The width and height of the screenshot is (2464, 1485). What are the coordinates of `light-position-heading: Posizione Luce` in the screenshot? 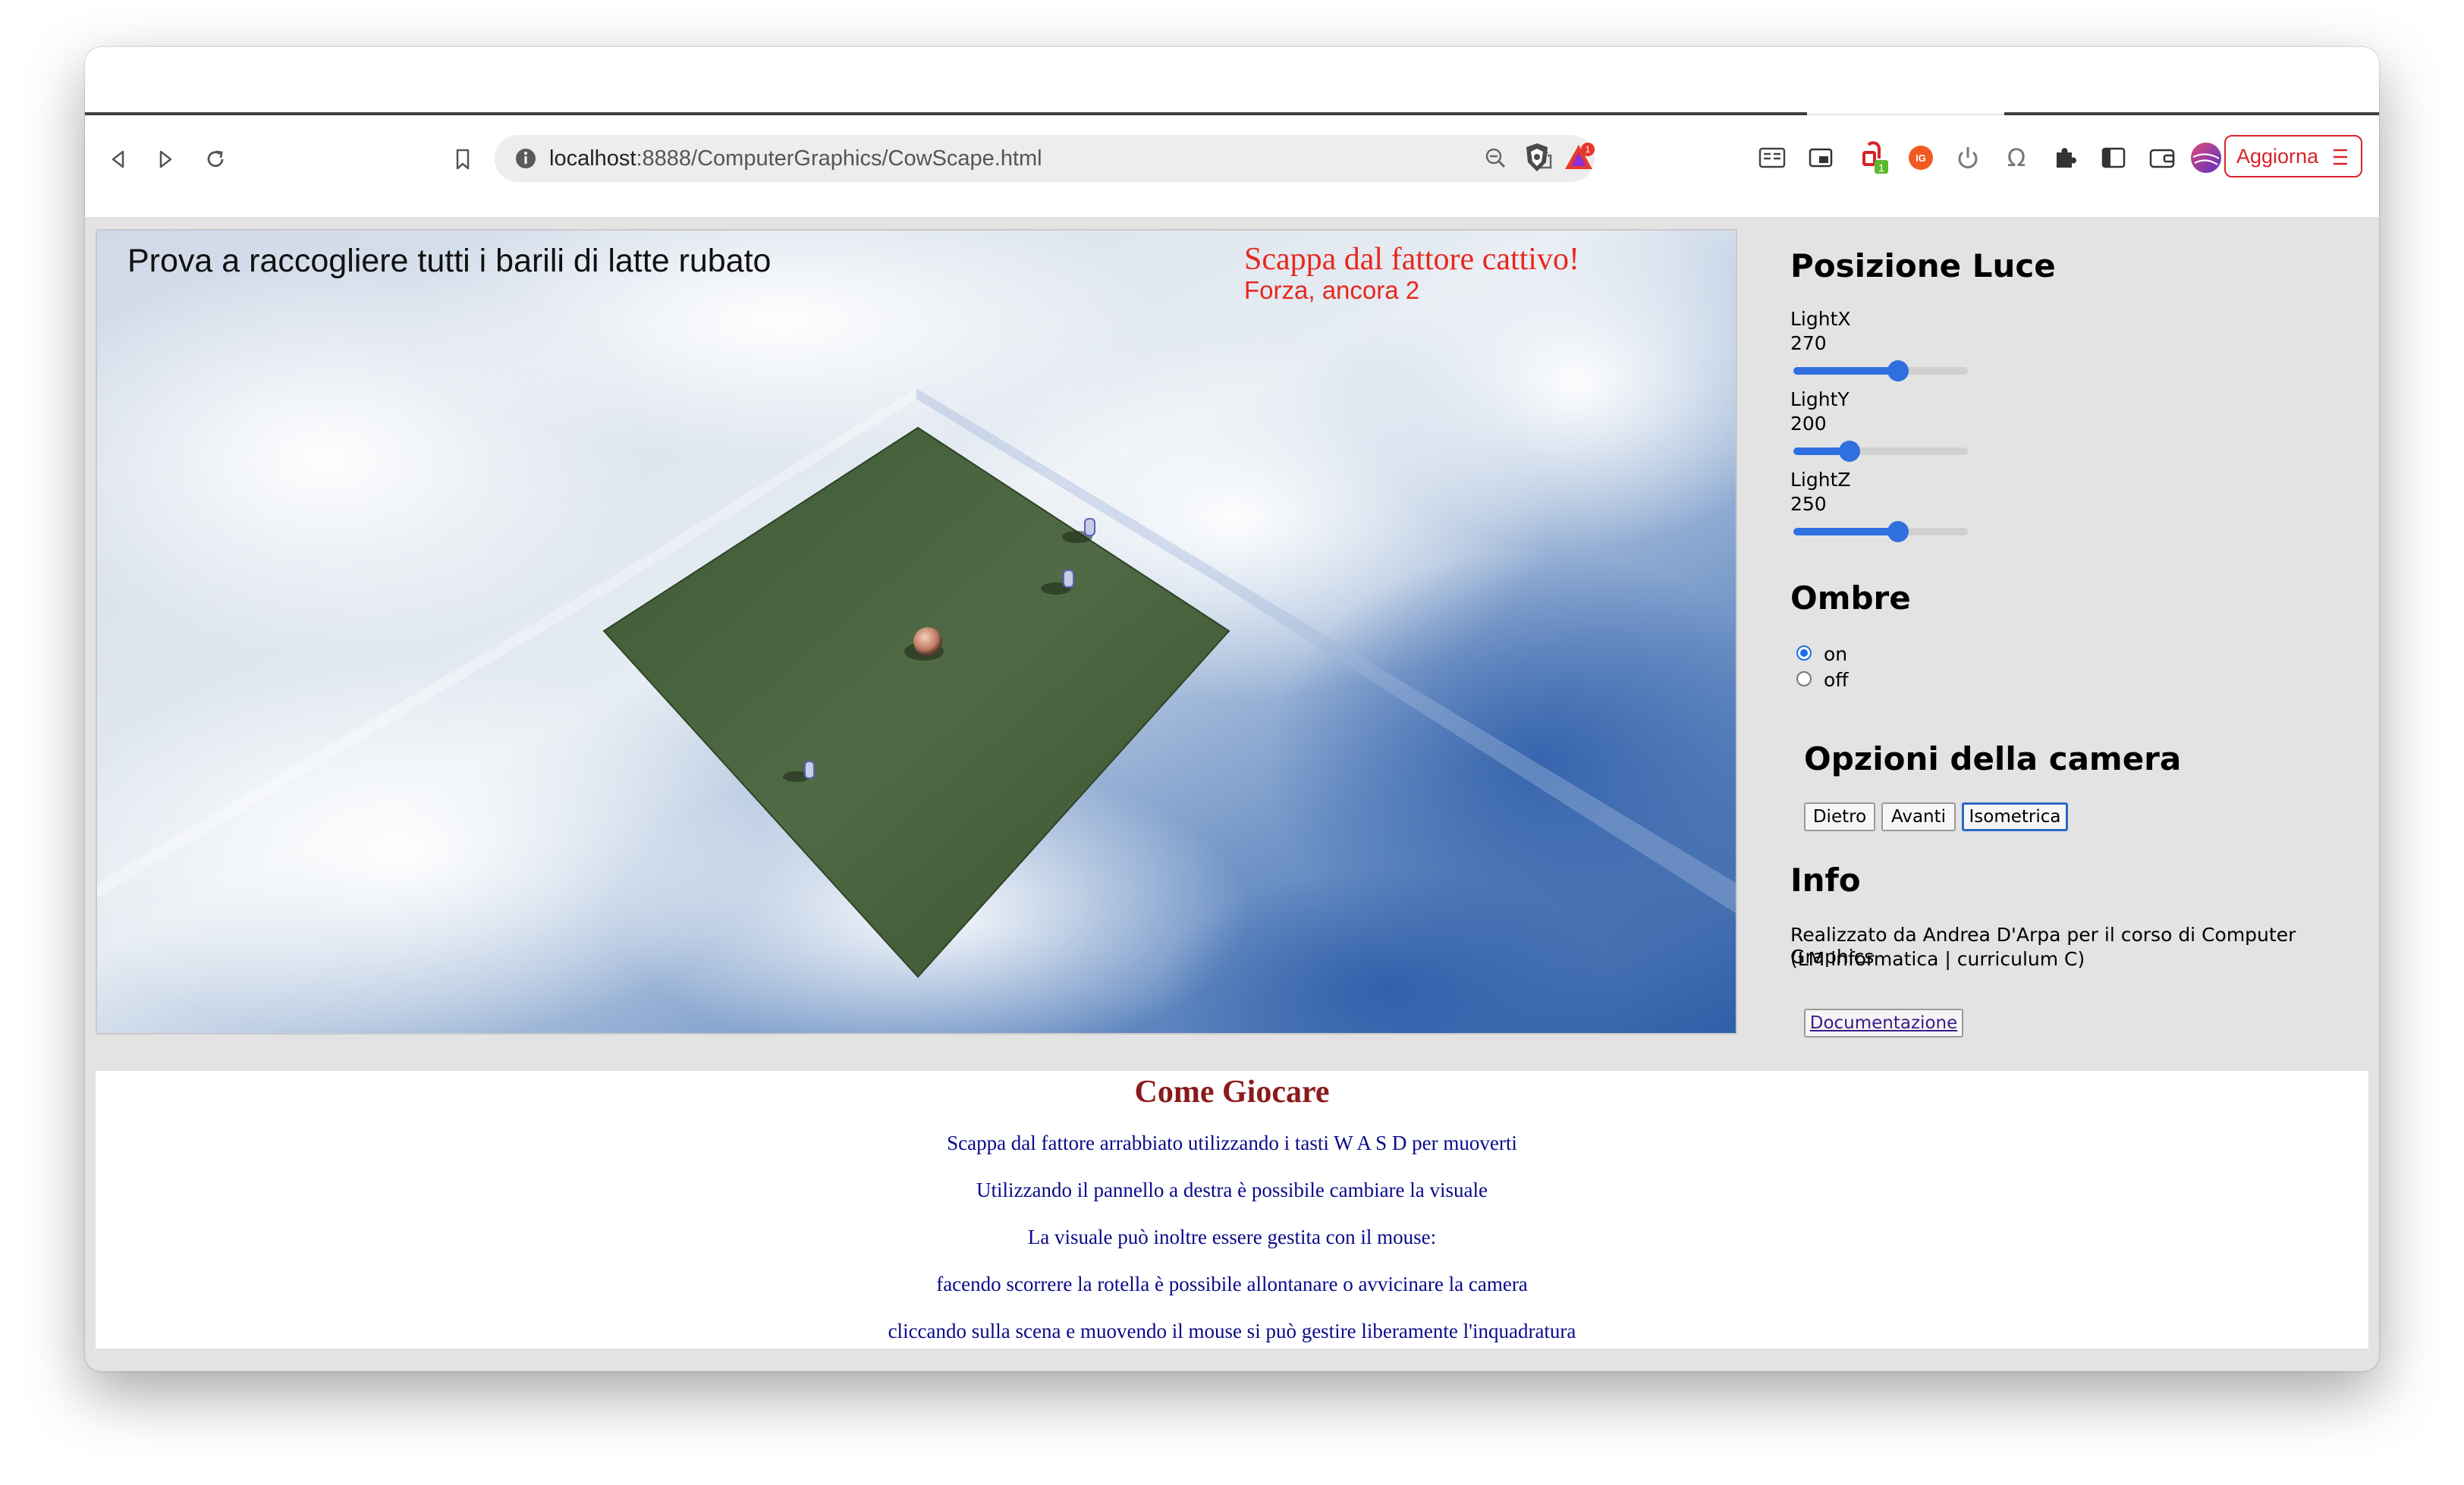 It's located at (1923, 265).